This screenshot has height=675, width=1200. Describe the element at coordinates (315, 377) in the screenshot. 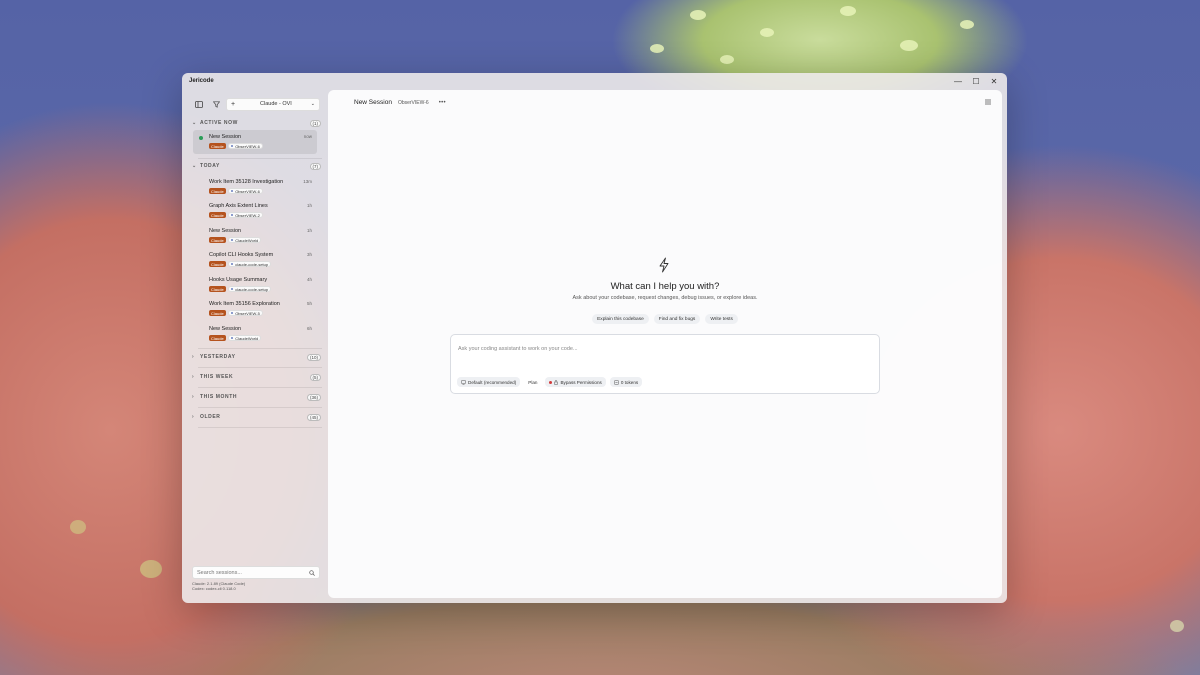

I see `count-badge: (5)` at that location.